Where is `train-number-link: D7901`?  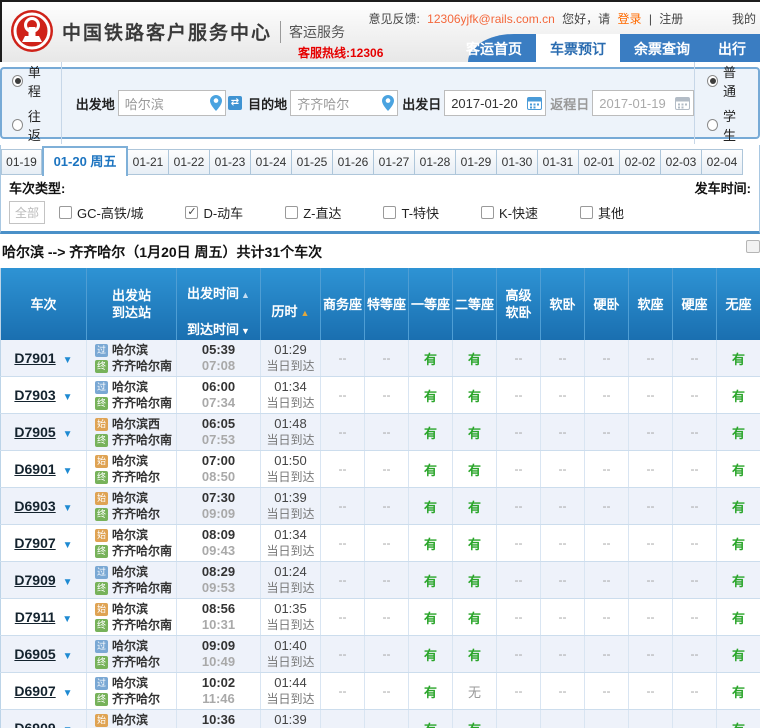 train-number-link: D7901 is located at coordinates (34, 358).